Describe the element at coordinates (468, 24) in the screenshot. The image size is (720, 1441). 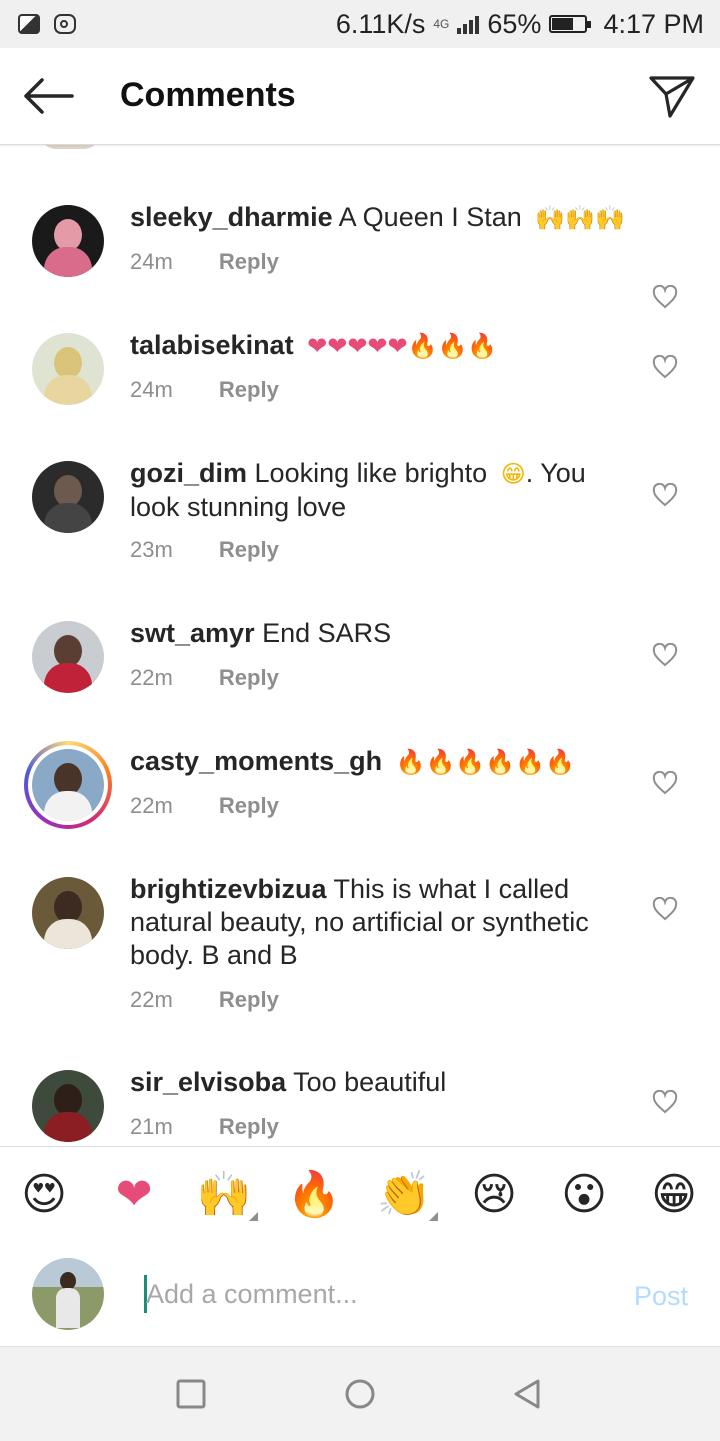
I see `signal-icon` at that location.